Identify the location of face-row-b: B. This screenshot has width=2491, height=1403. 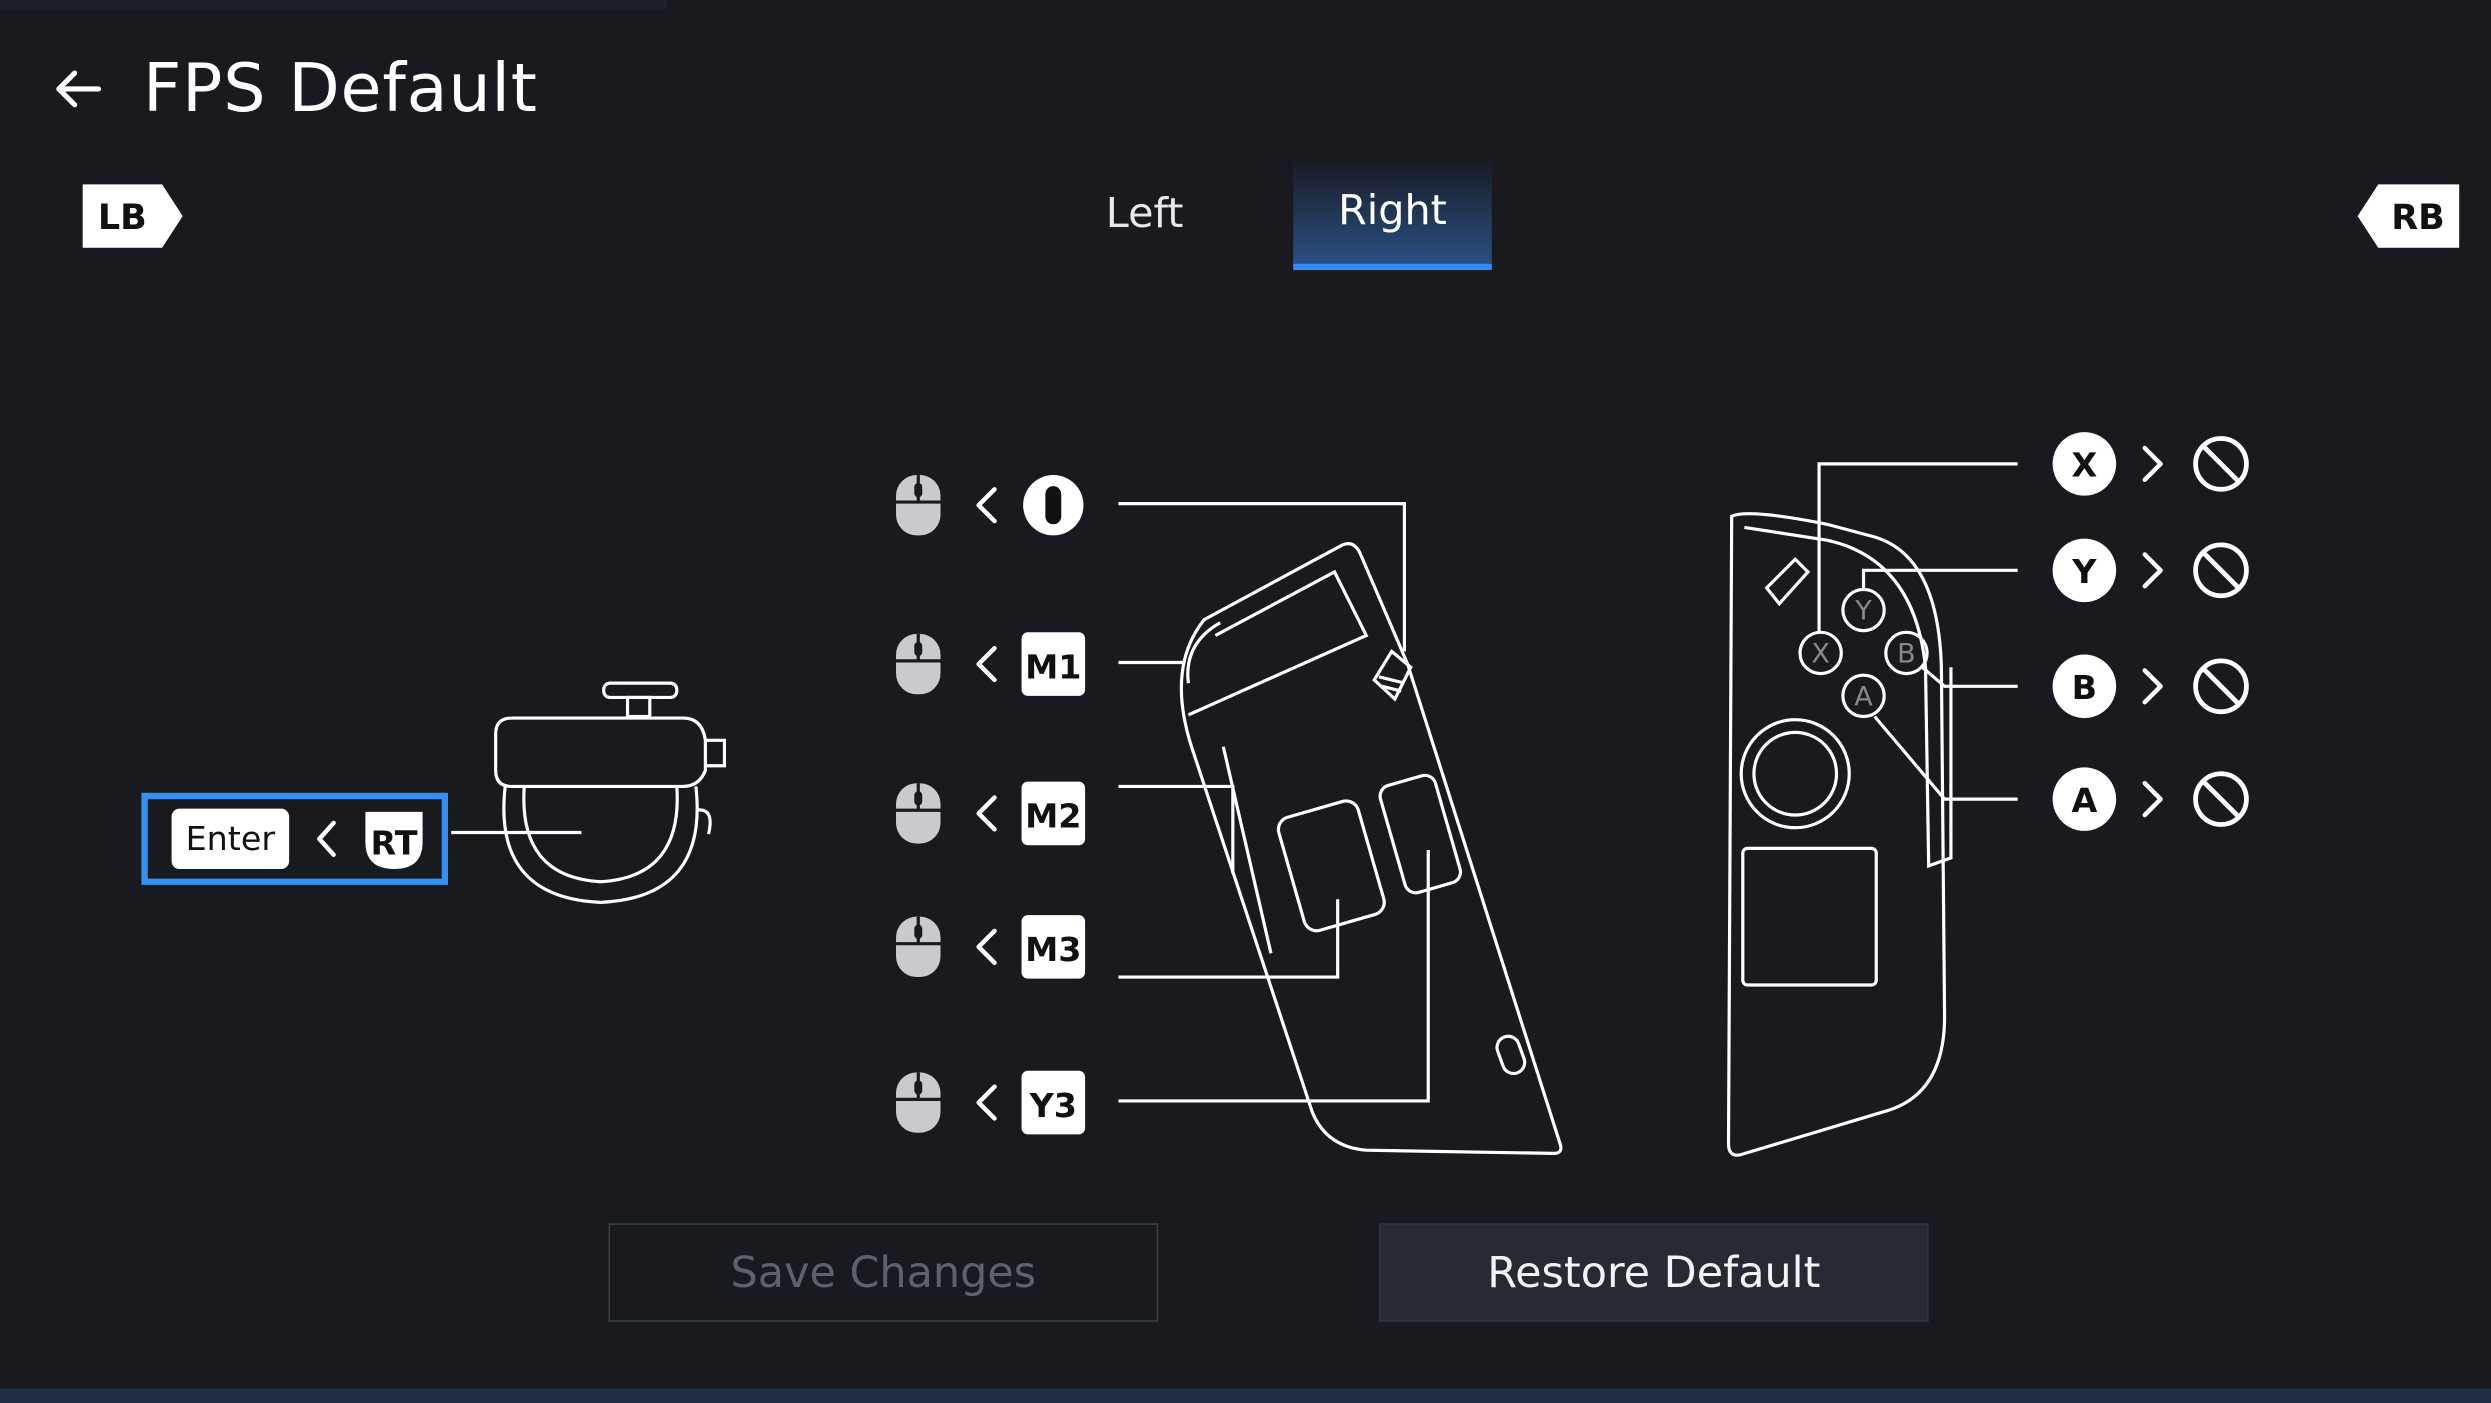
(2149, 686).